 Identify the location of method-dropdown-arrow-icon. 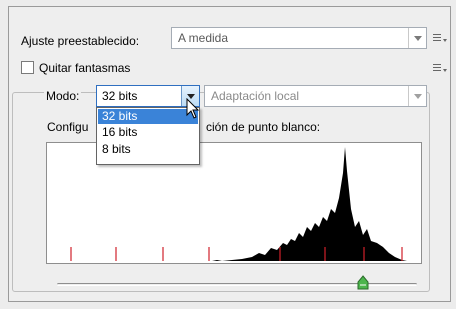
(417, 96).